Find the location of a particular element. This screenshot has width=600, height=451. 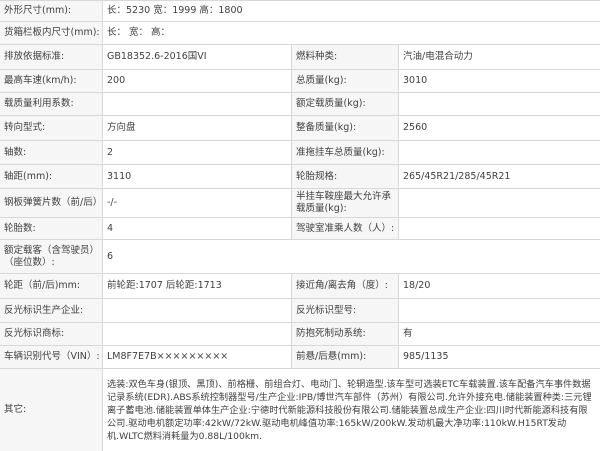

label-dimensions: 外形尺寸(mm): is located at coordinates (51, 11).